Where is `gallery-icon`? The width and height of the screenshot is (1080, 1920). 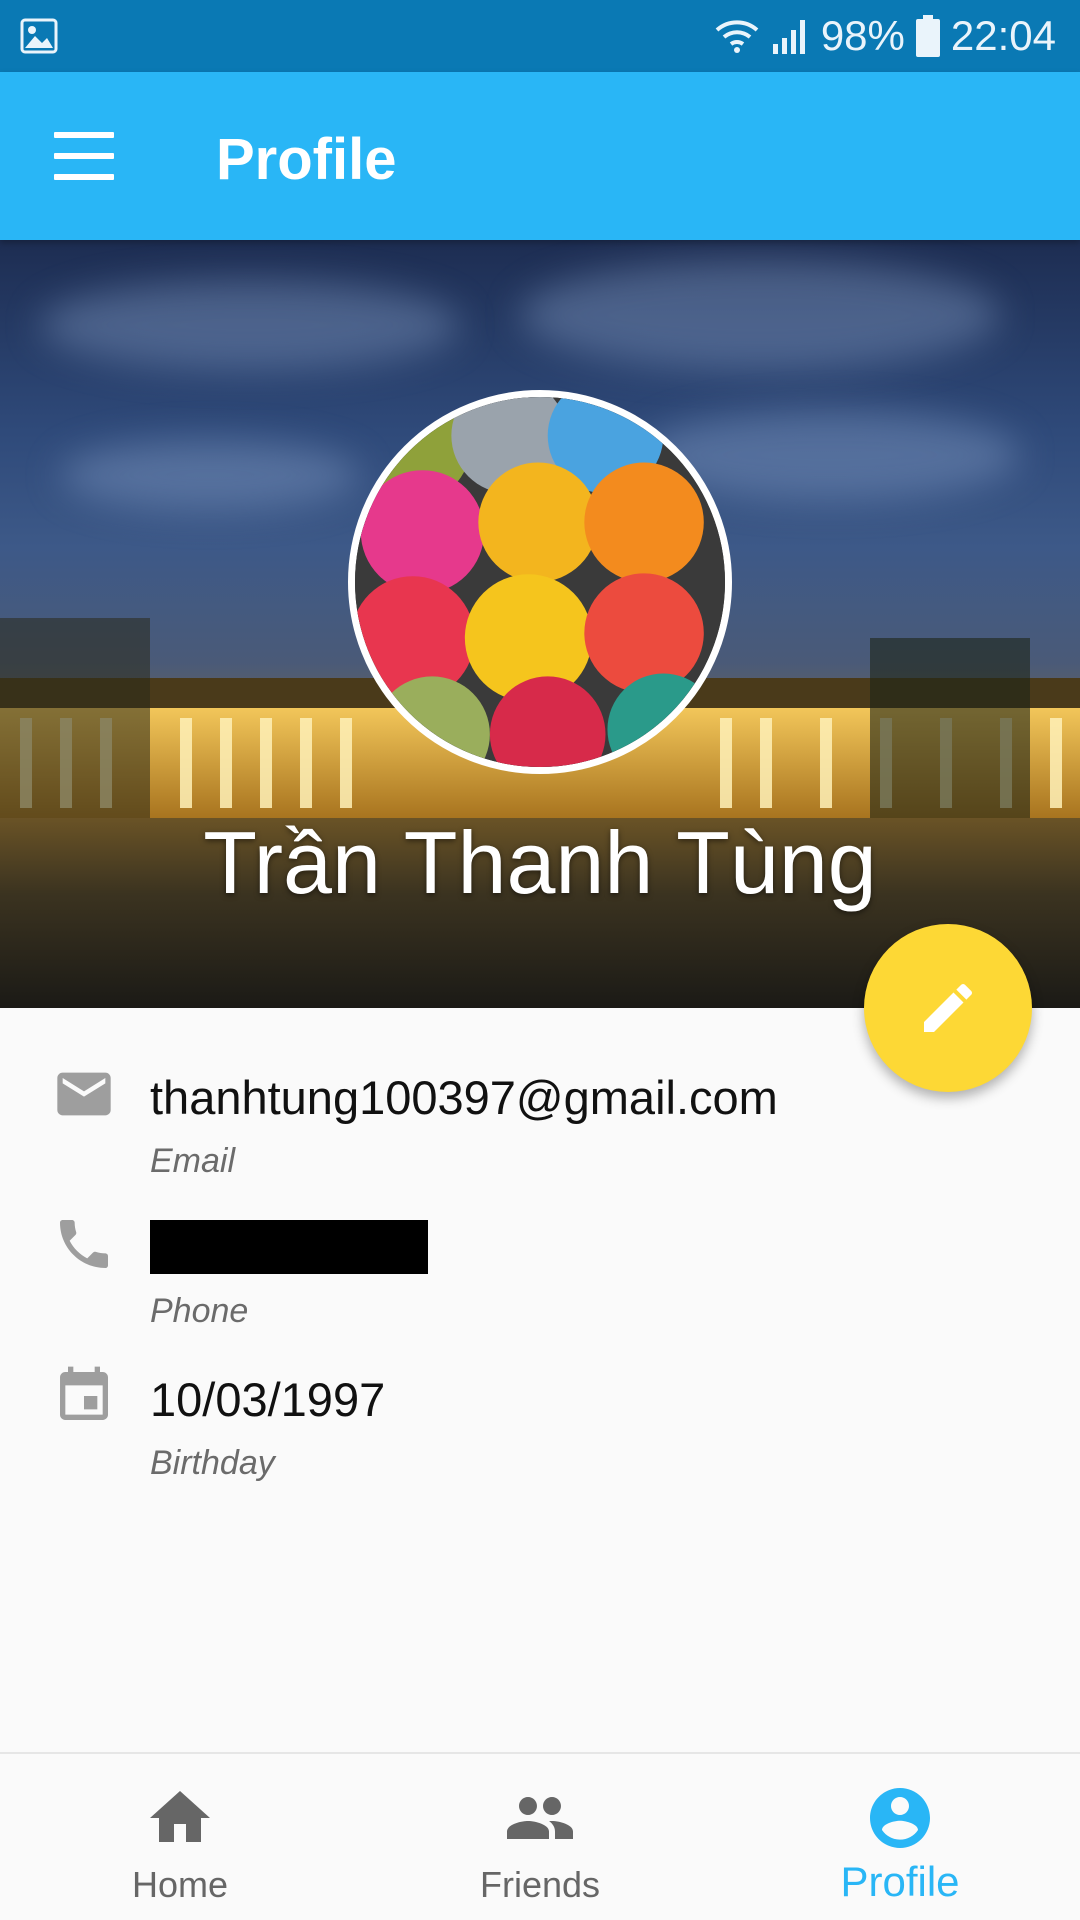
gallery-icon is located at coordinates (39, 36).